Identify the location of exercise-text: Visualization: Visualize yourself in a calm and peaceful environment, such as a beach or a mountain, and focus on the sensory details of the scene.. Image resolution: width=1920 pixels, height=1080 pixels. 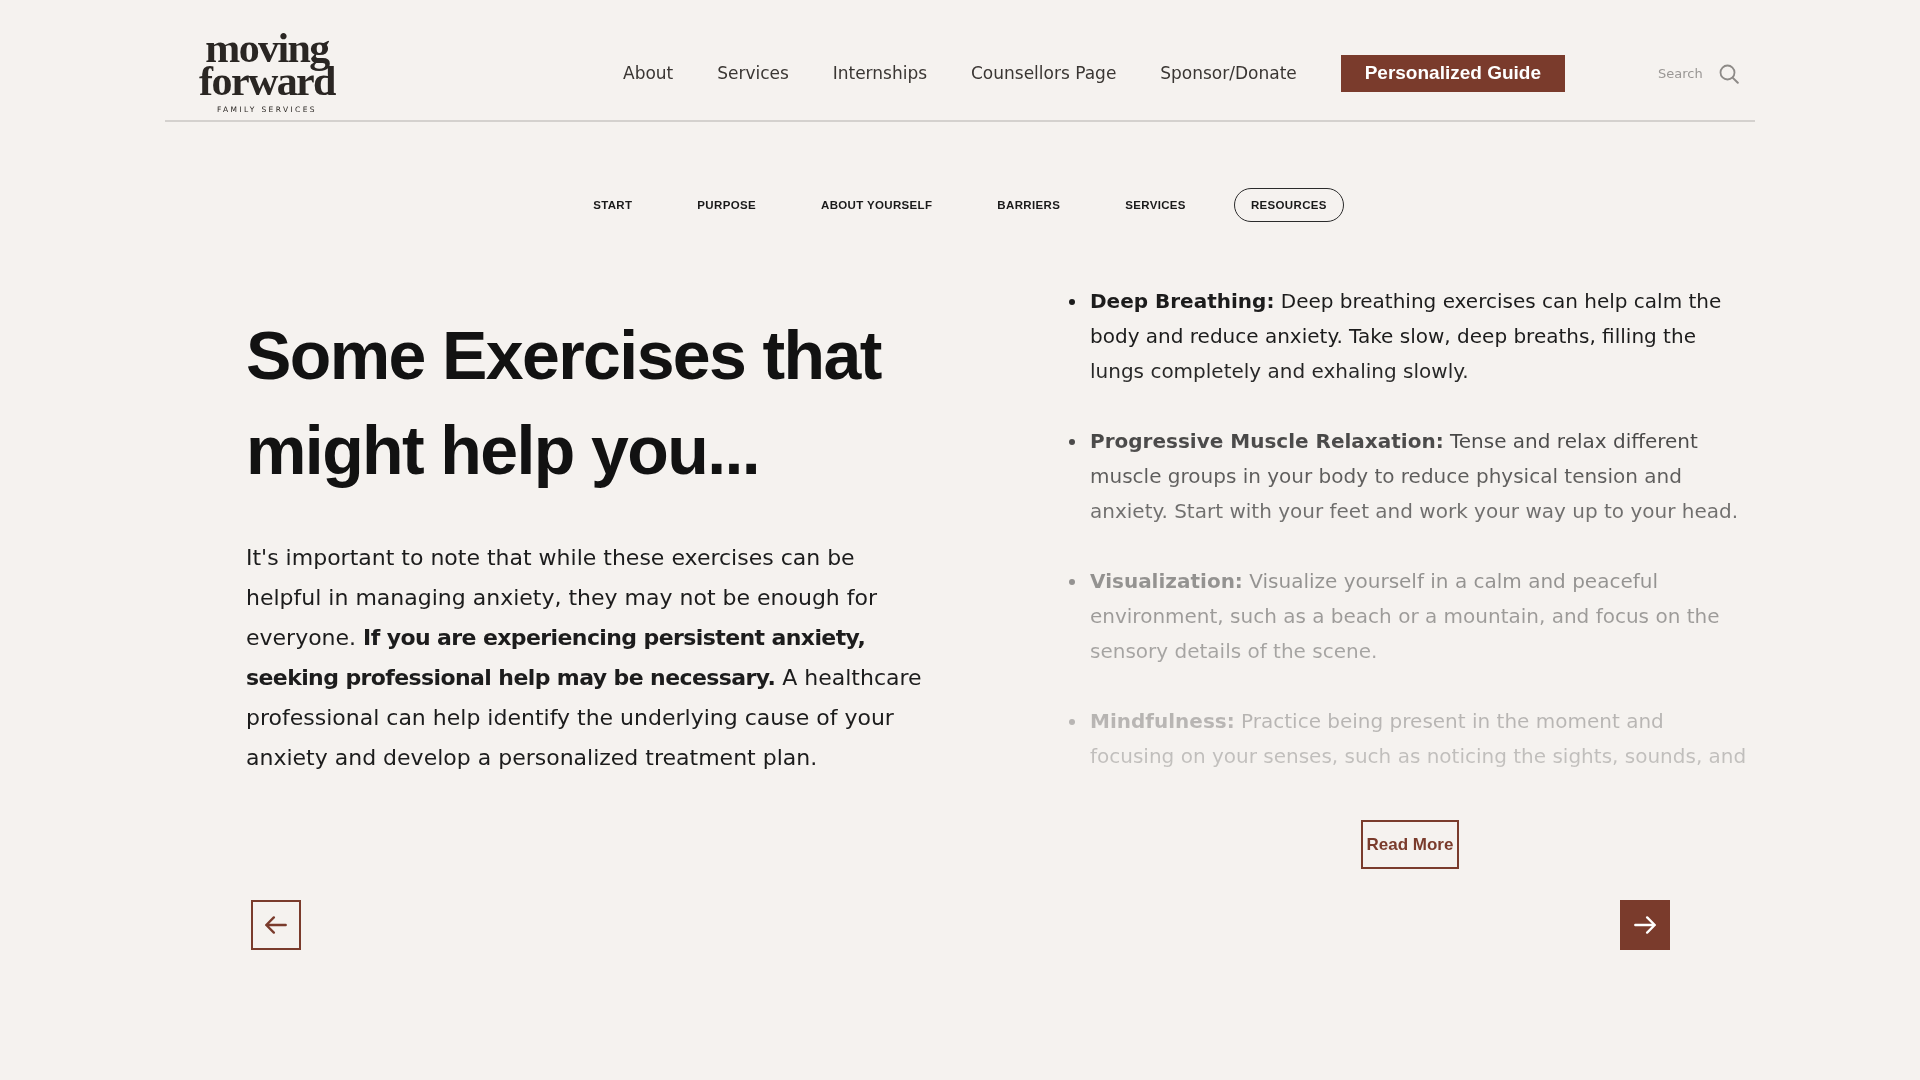
(1405, 616).